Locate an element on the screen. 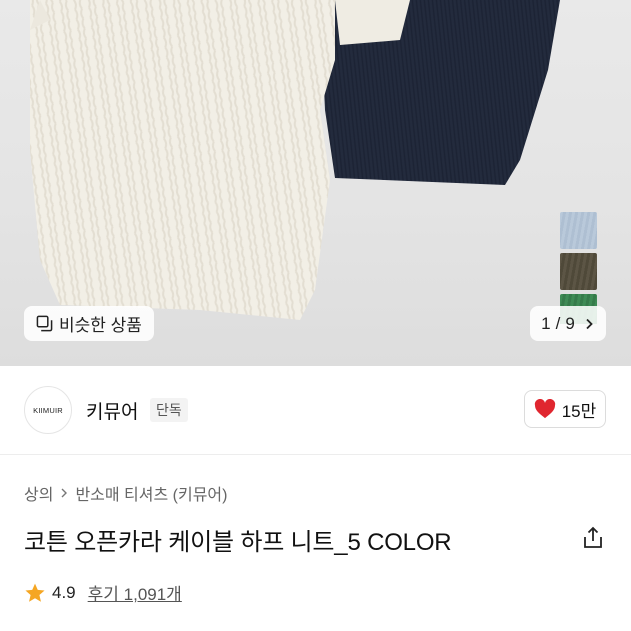  section-divider is located at coordinates (315, 454).